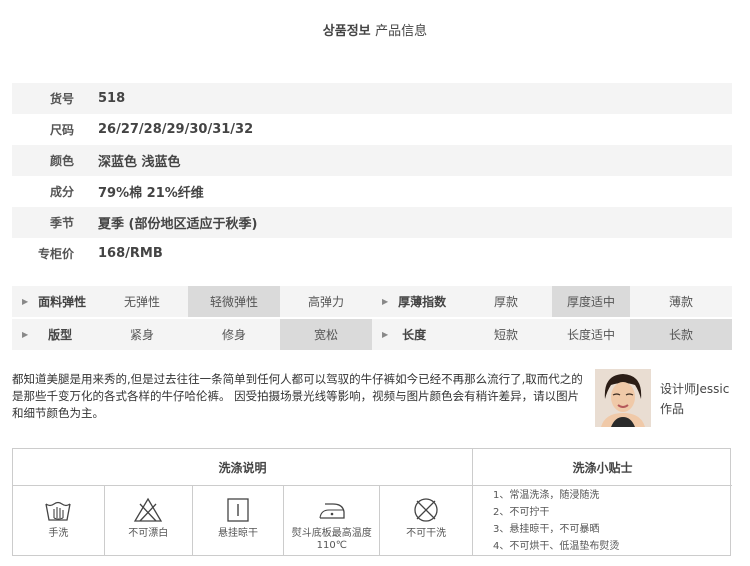  Describe the element at coordinates (58, 511) in the screenshot. I see `hand-wash-icon` at that location.